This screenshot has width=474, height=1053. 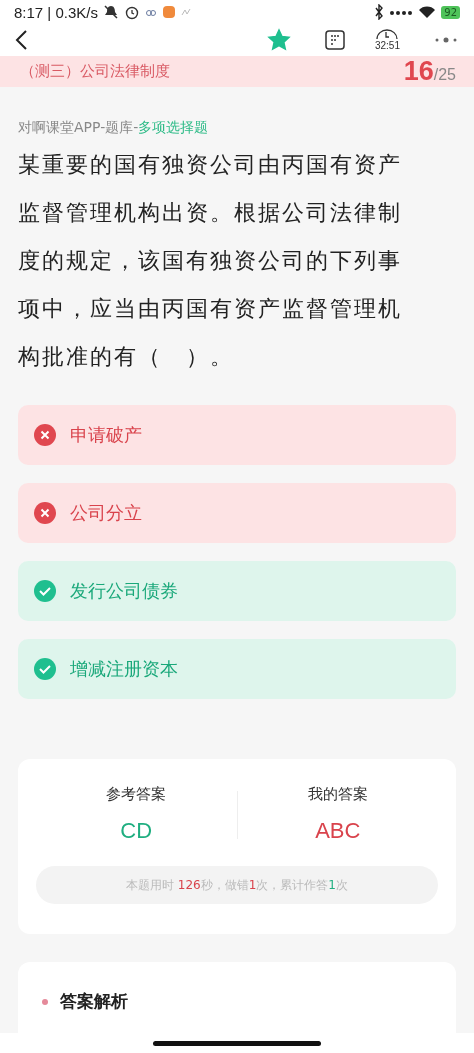 What do you see at coordinates (401, 12) in the screenshot?
I see `cellular-icon` at bounding box center [401, 12].